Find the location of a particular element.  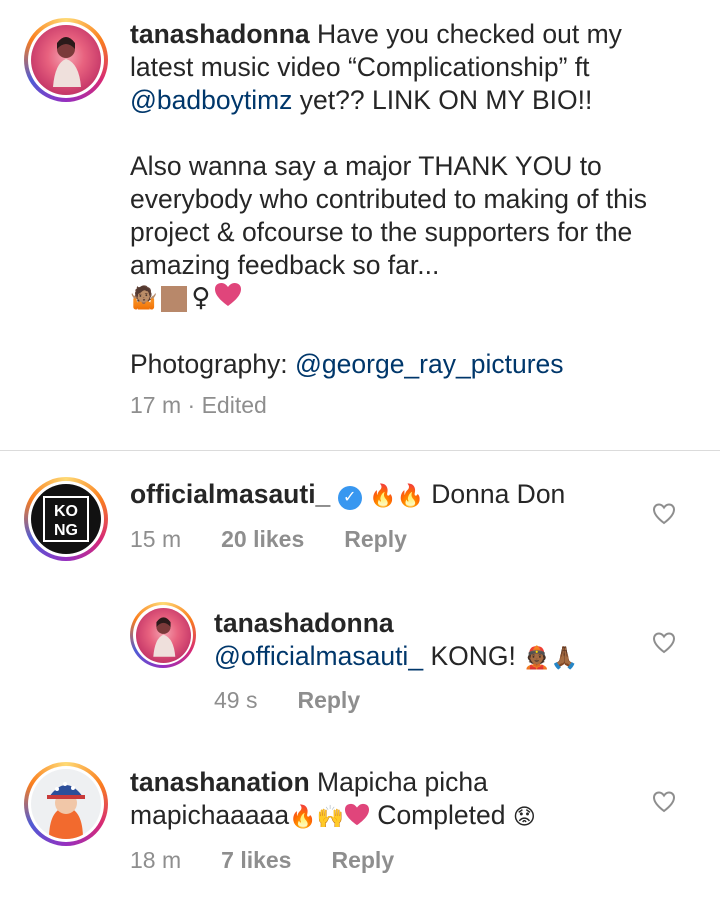

comment-reply-button-1: Reply is located at coordinates (375, 539).